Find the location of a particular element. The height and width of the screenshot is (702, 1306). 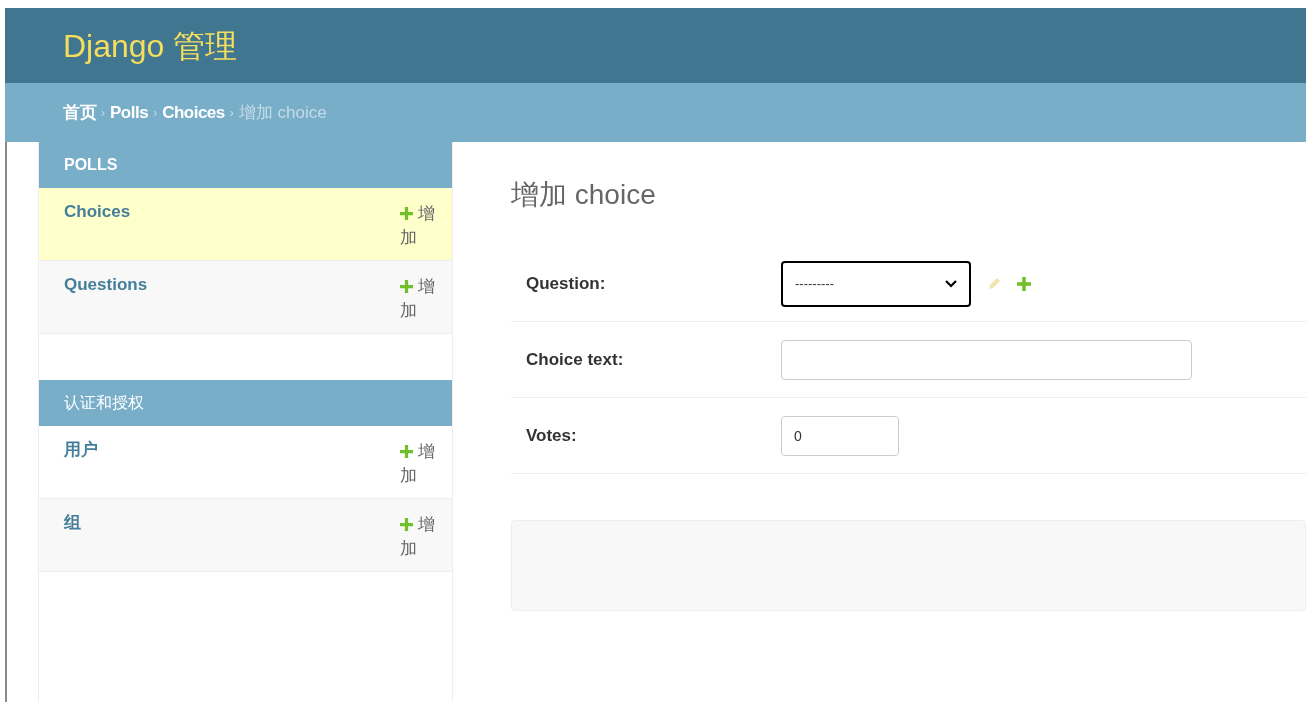

model-link: Choices is located at coordinates (97, 231).